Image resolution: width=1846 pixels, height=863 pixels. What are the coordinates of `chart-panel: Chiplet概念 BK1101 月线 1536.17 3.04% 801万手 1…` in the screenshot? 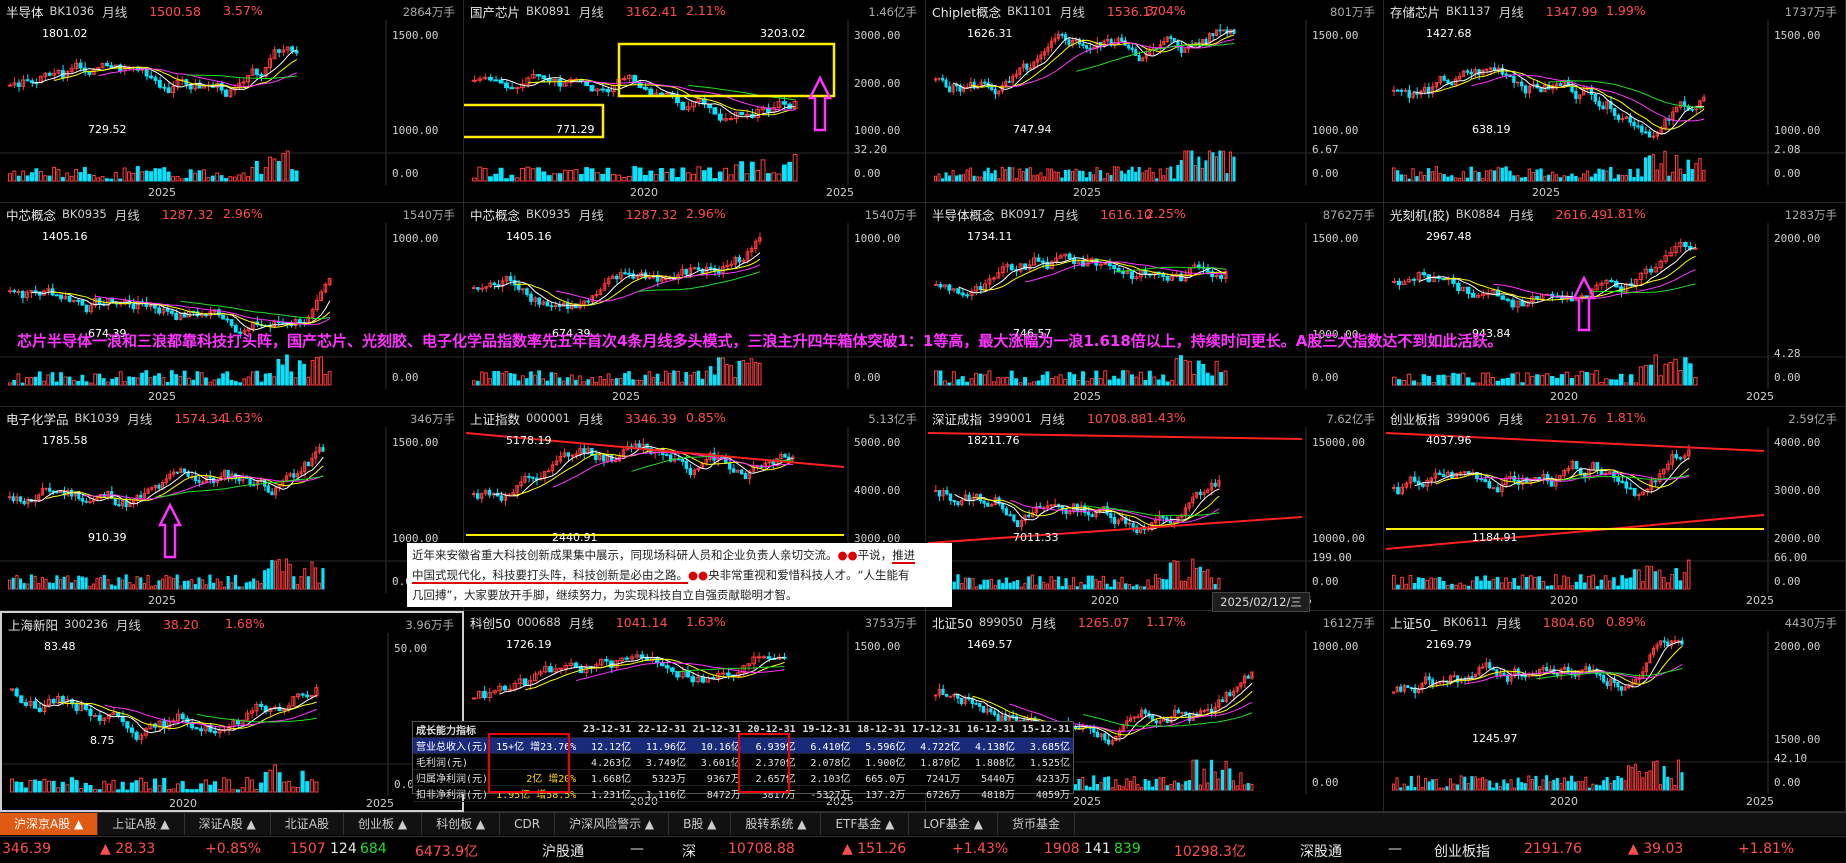 It's located at (1155, 101).